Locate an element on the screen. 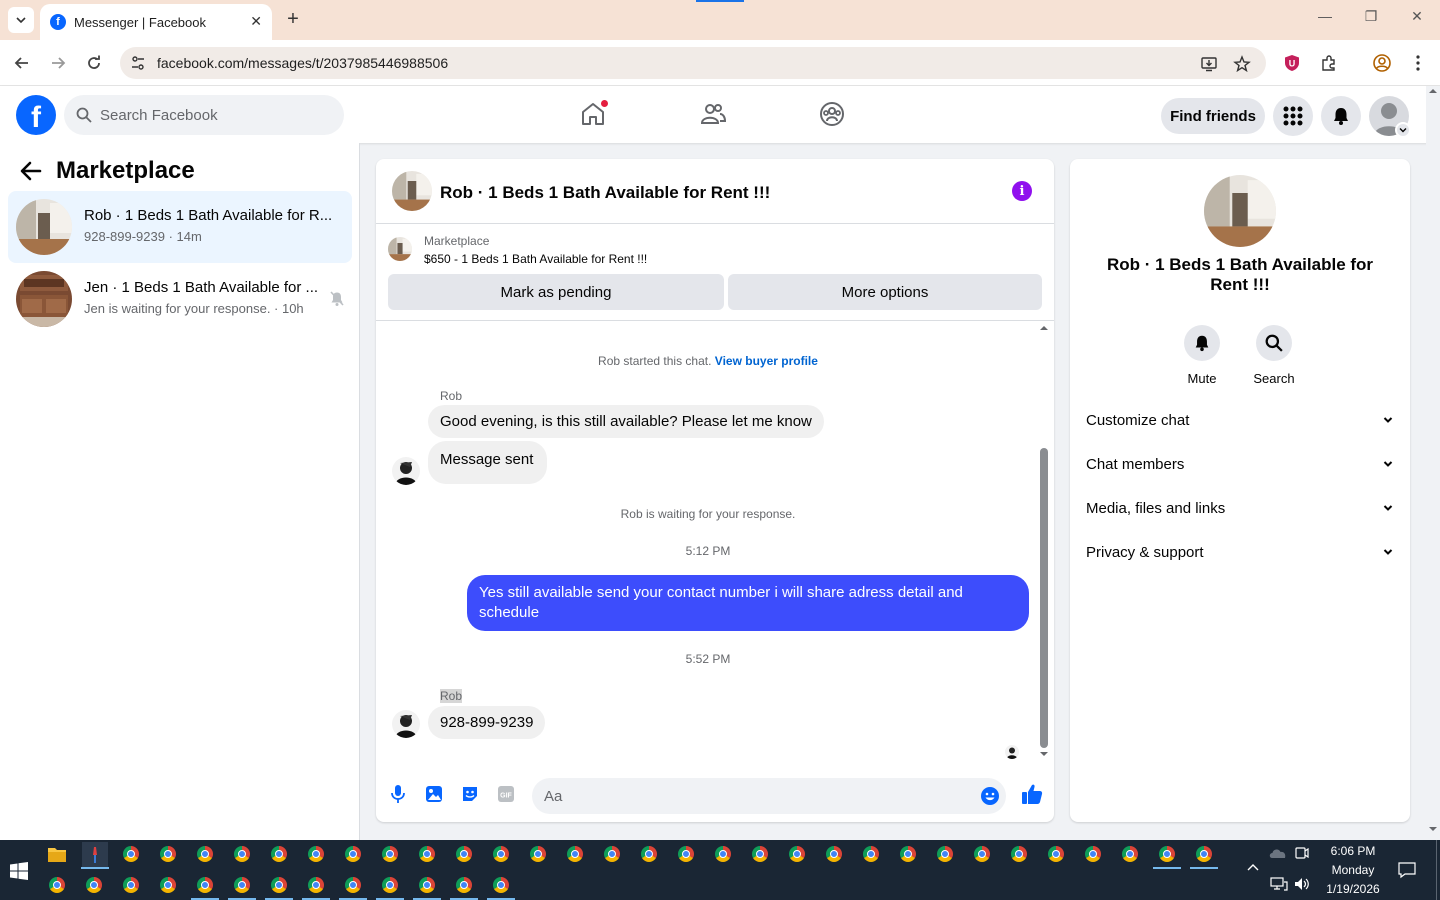 The width and height of the screenshot is (1440, 900). details-avatar is located at coordinates (1240, 211).